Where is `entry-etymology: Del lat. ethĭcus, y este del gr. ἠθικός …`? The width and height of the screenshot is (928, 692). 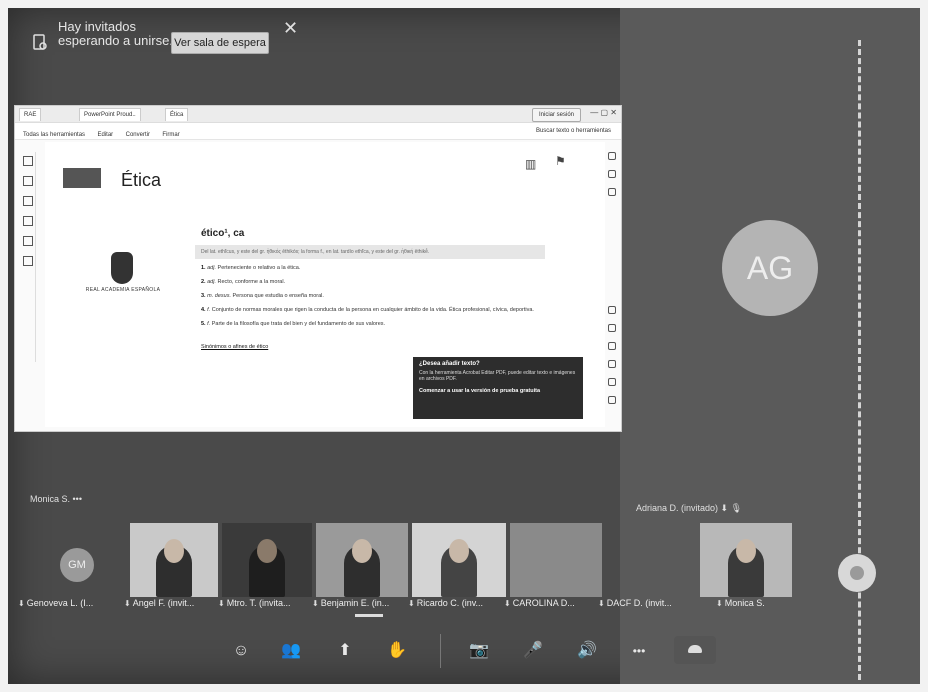
entry-etymology: Del lat. ethĭcus, y este del gr. ἠθικός … is located at coordinates (370, 252).